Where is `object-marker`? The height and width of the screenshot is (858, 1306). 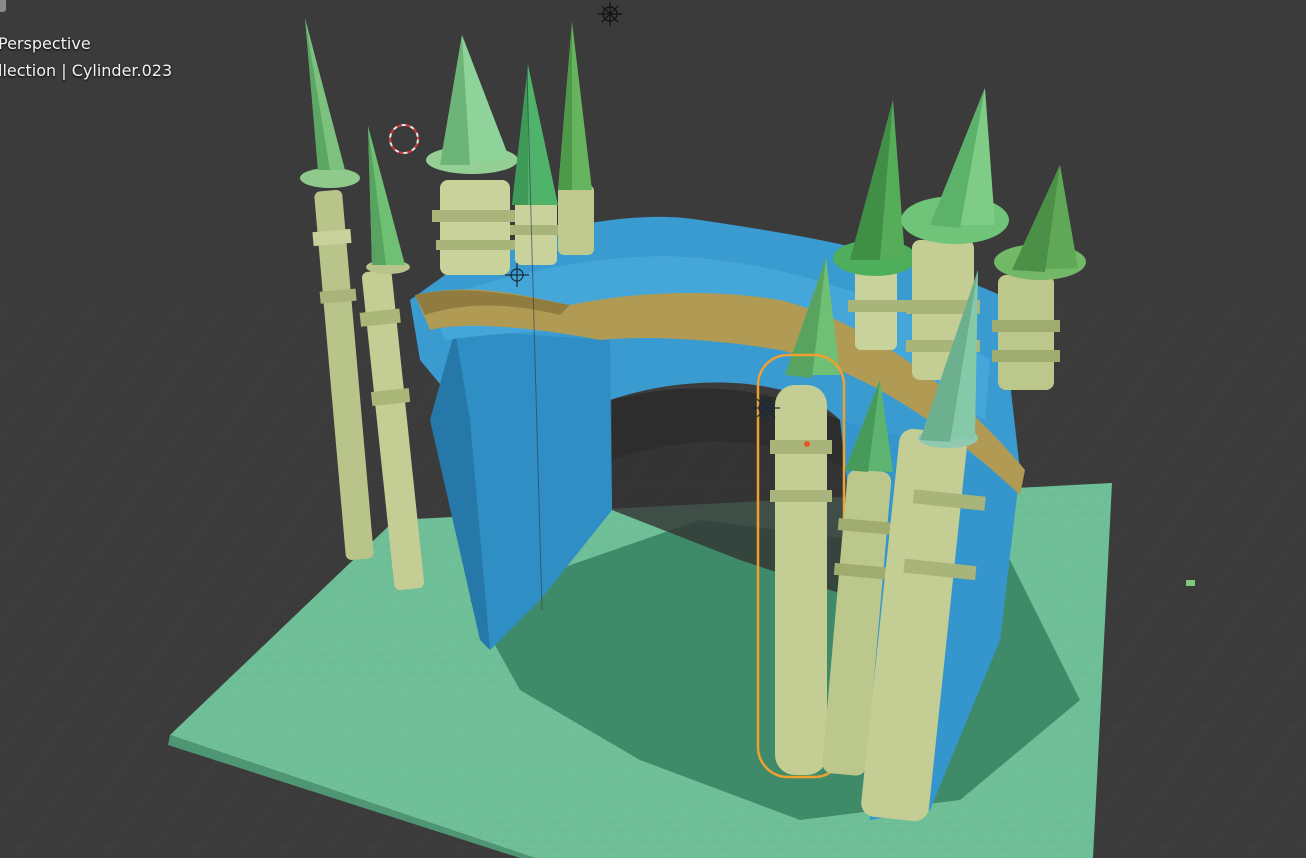
object-marker is located at coordinates (1190, 583).